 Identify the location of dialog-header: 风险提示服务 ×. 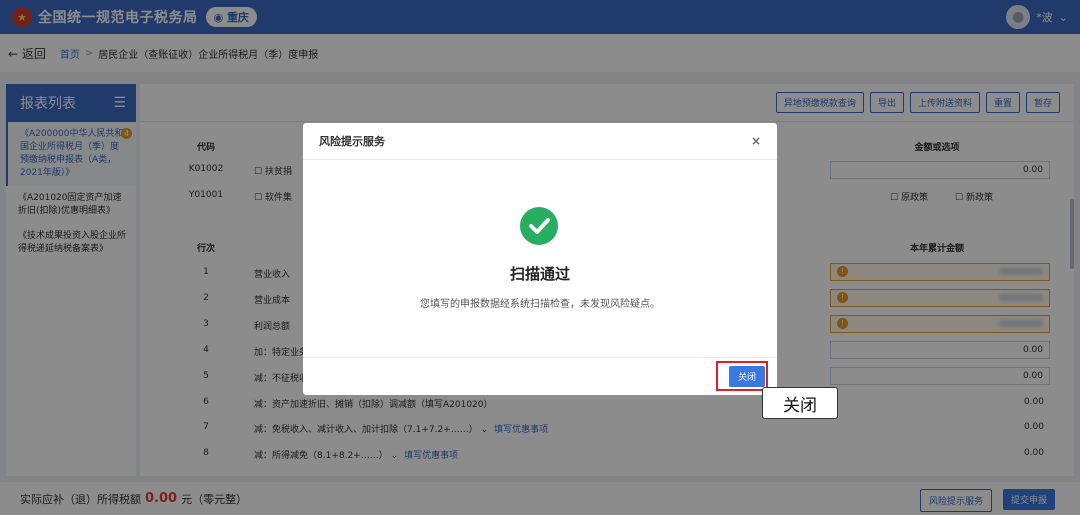
(540, 141).